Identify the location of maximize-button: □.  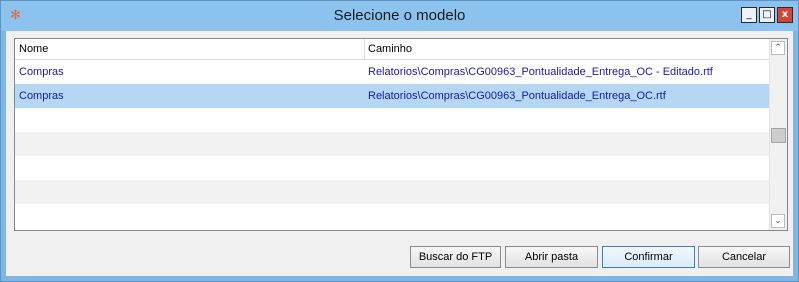
(767, 15).